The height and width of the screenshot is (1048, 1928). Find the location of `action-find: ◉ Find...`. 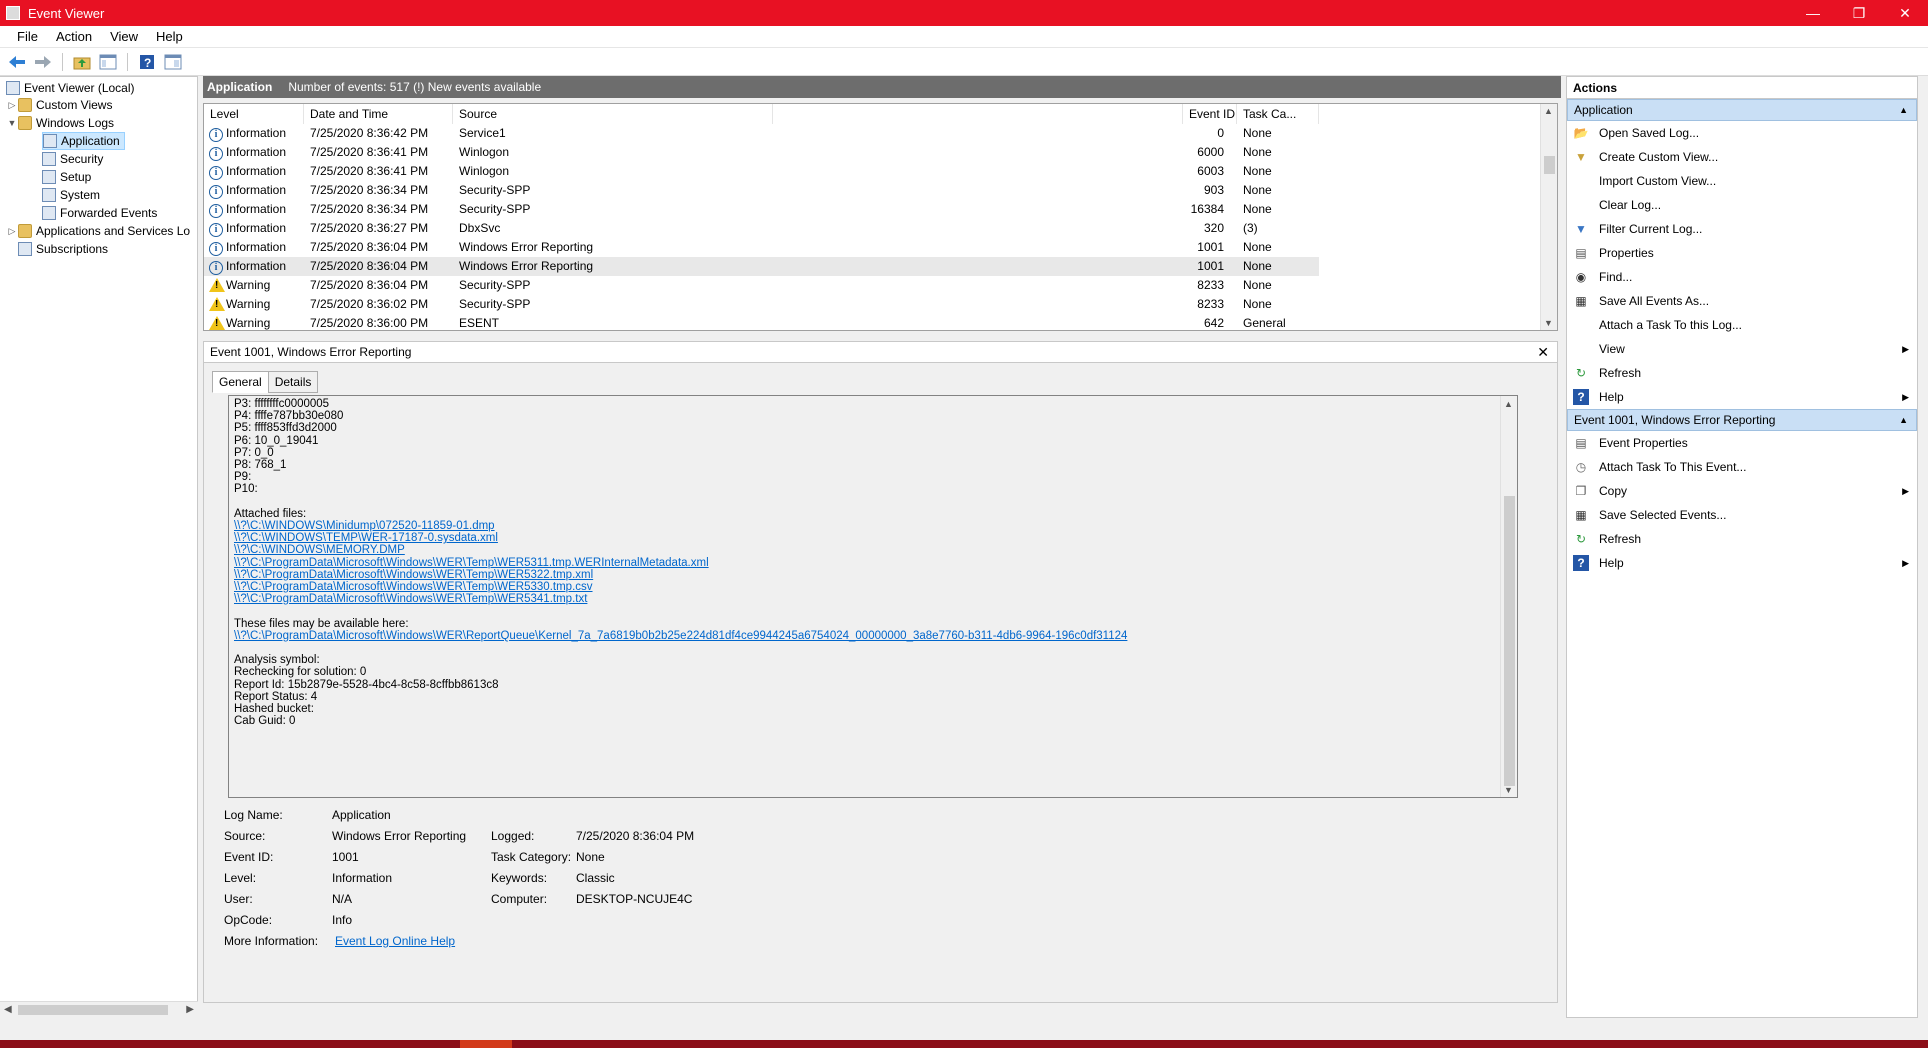

action-find: ◉ Find... is located at coordinates (1742, 277).